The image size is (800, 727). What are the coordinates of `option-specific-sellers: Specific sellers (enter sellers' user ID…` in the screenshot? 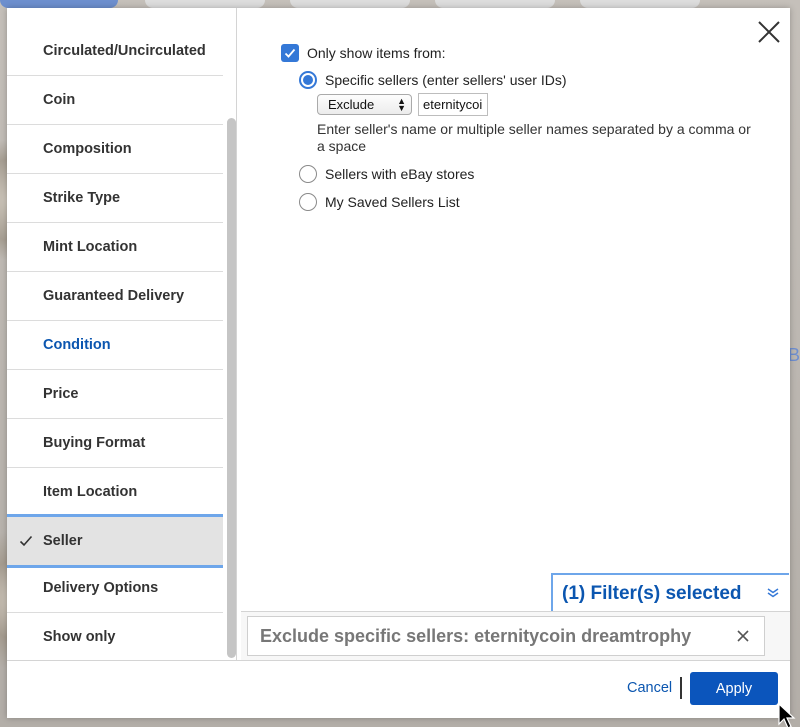 It's located at (433, 80).